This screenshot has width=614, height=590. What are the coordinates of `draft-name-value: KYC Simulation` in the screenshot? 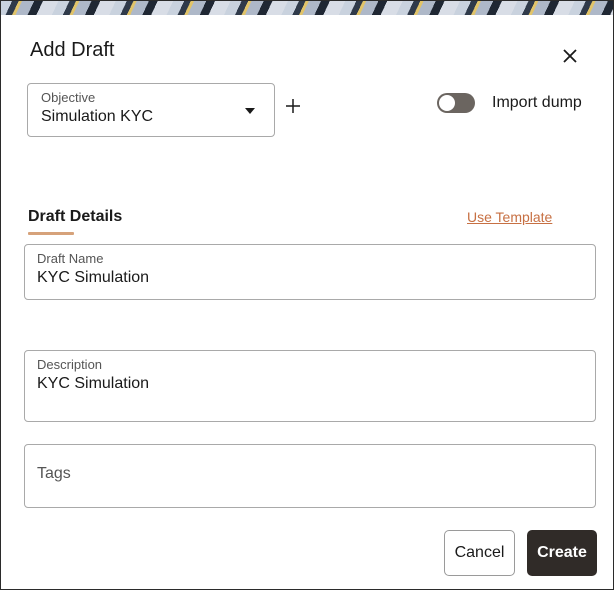 It's located at (93, 277).